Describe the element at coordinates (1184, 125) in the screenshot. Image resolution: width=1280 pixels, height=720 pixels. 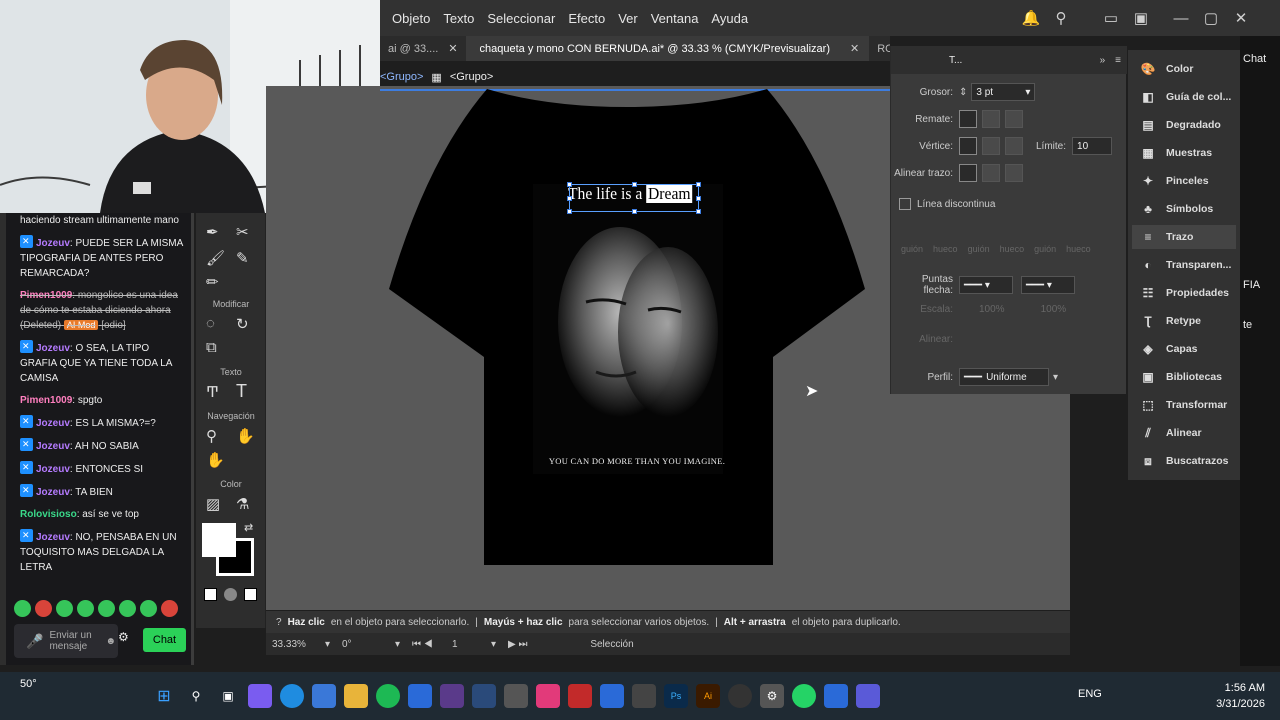
I see `dock-item-gradient: ▤ Degradado` at that location.